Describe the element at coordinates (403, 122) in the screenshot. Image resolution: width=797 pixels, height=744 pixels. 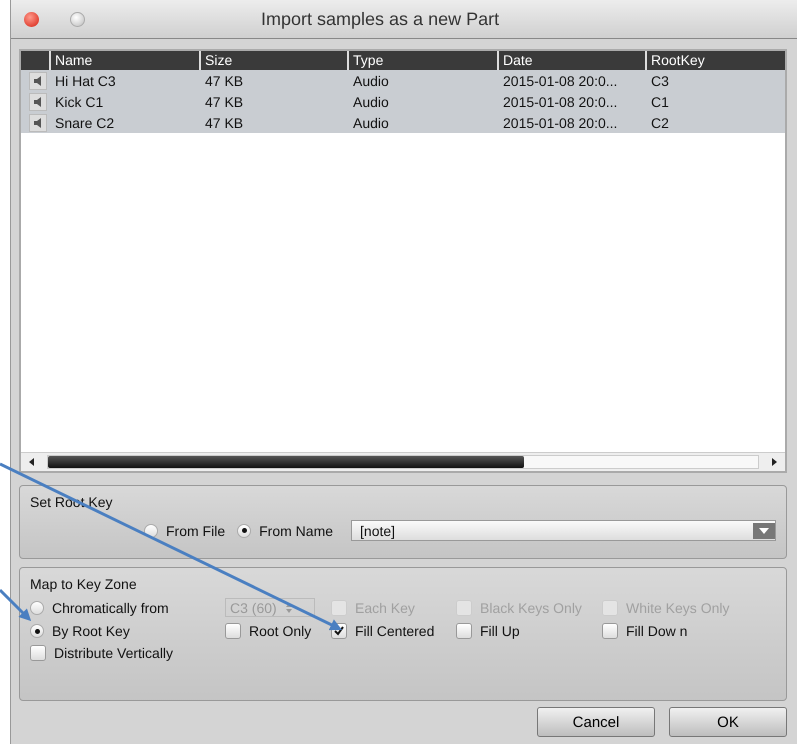
I see `table-row: Snare C2 47 KB Audio 2015-01-08 20:0... C2` at that location.